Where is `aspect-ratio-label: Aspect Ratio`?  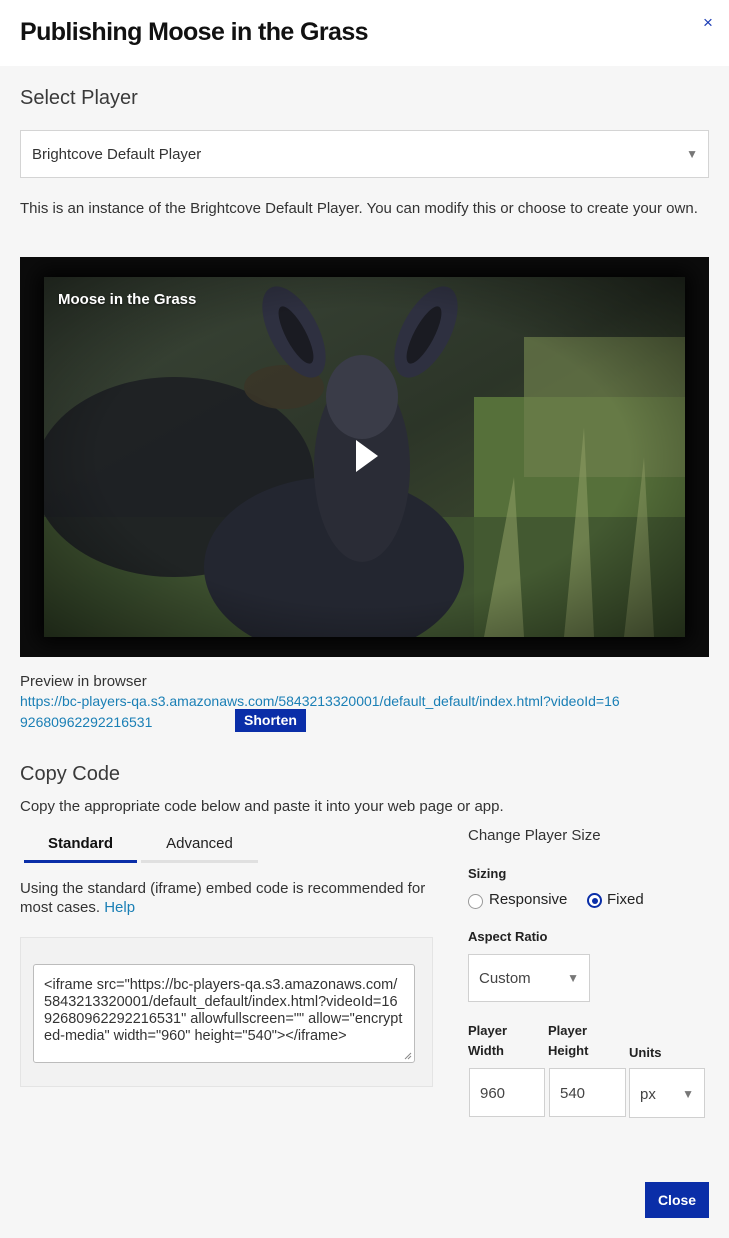 aspect-ratio-label: Aspect Ratio is located at coordinates (508, 936).